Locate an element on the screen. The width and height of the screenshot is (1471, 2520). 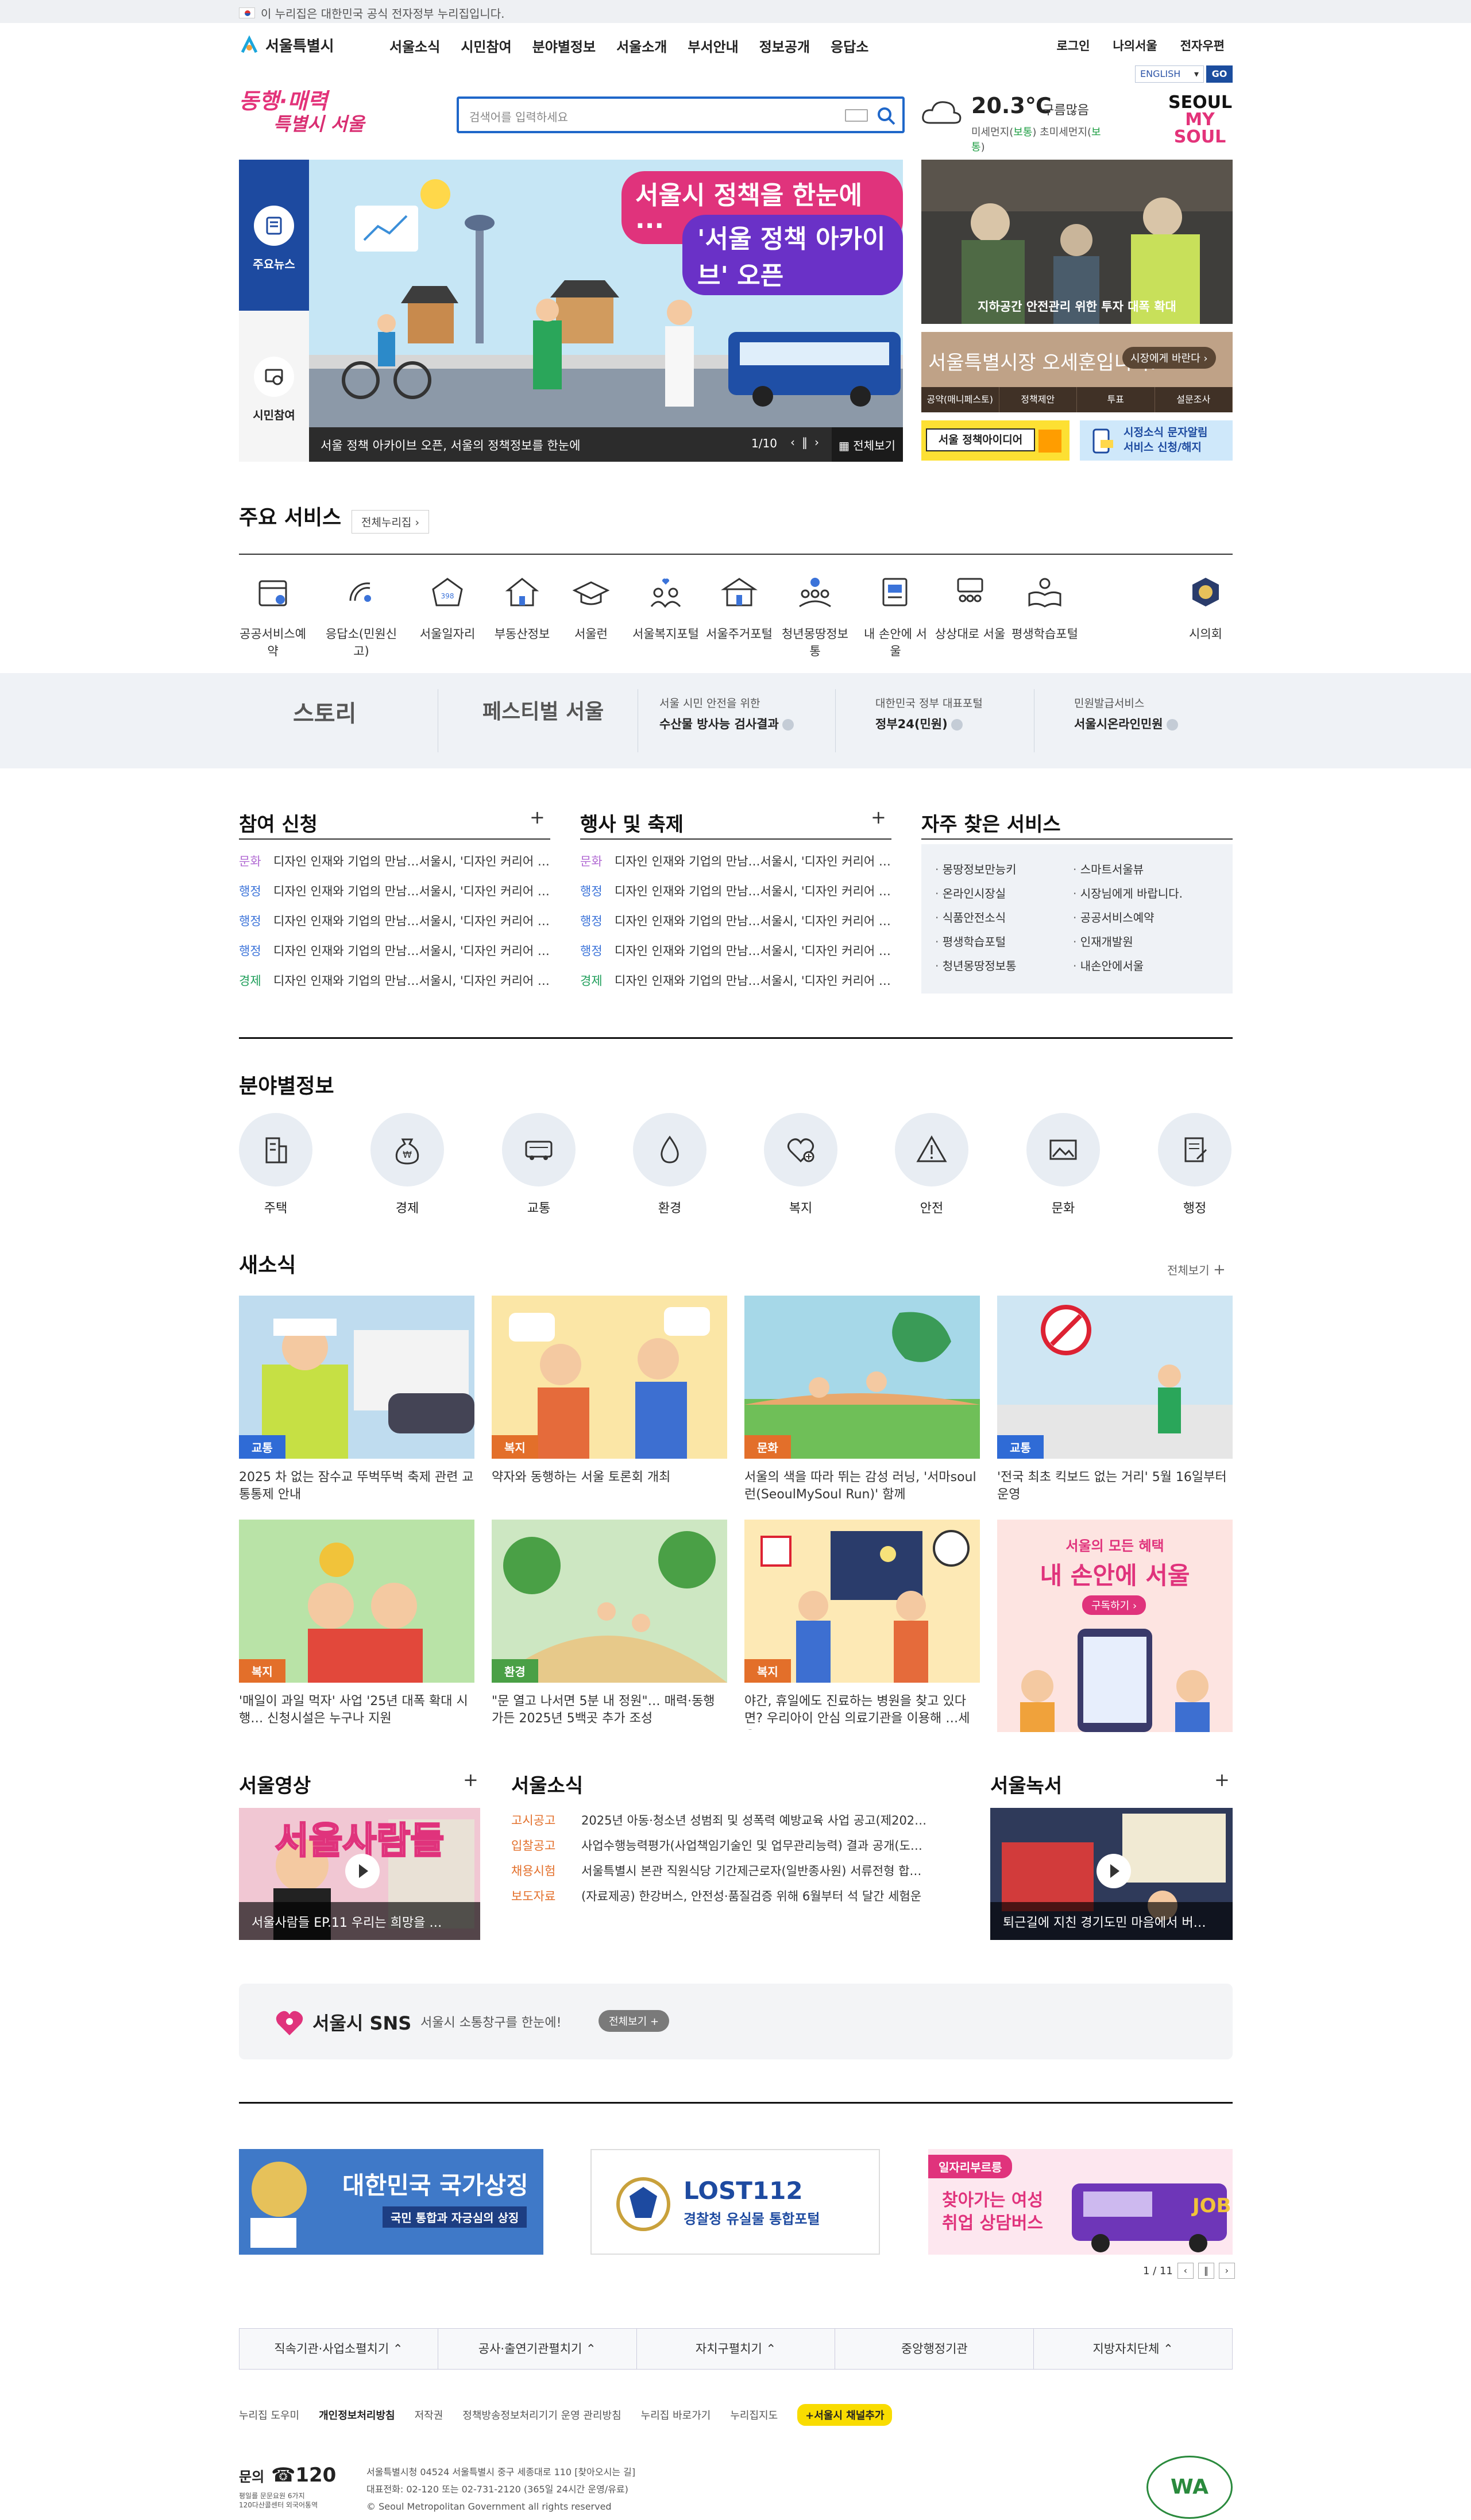
footer-link-sitemap: 누리집지도 is located at coordinates (754, 2415).